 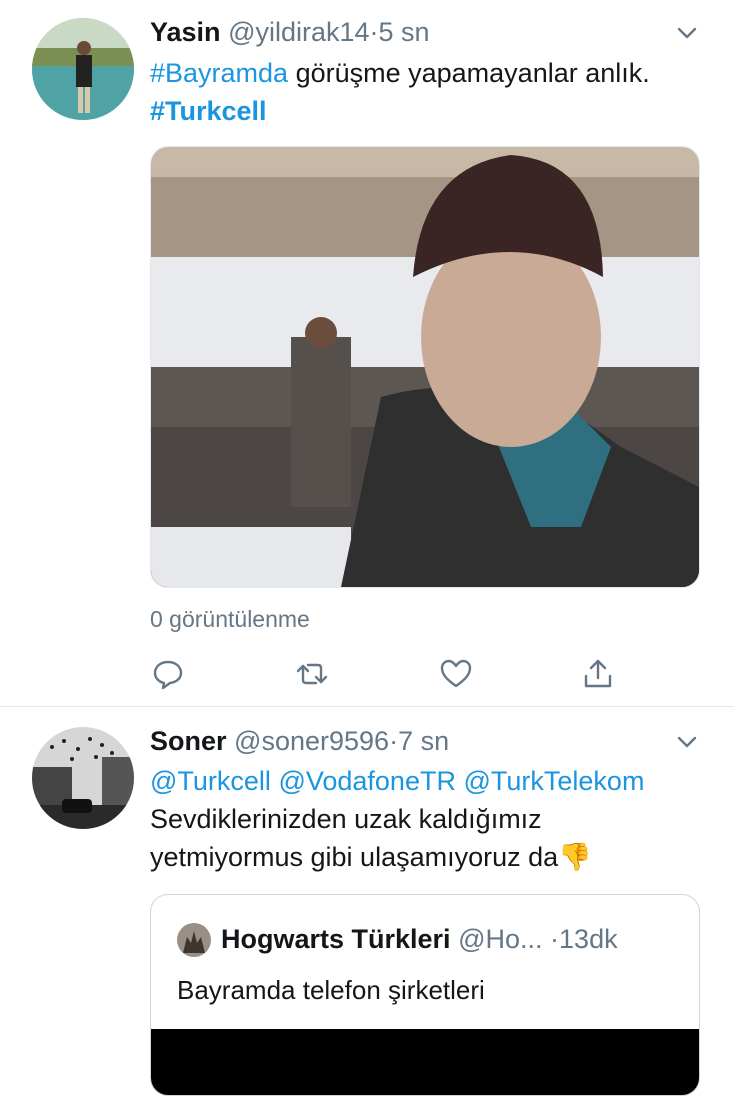 What do you see at coordinates (385, 674) in the screenshot?
I see `action-bar` at bounding box center [385, 674].